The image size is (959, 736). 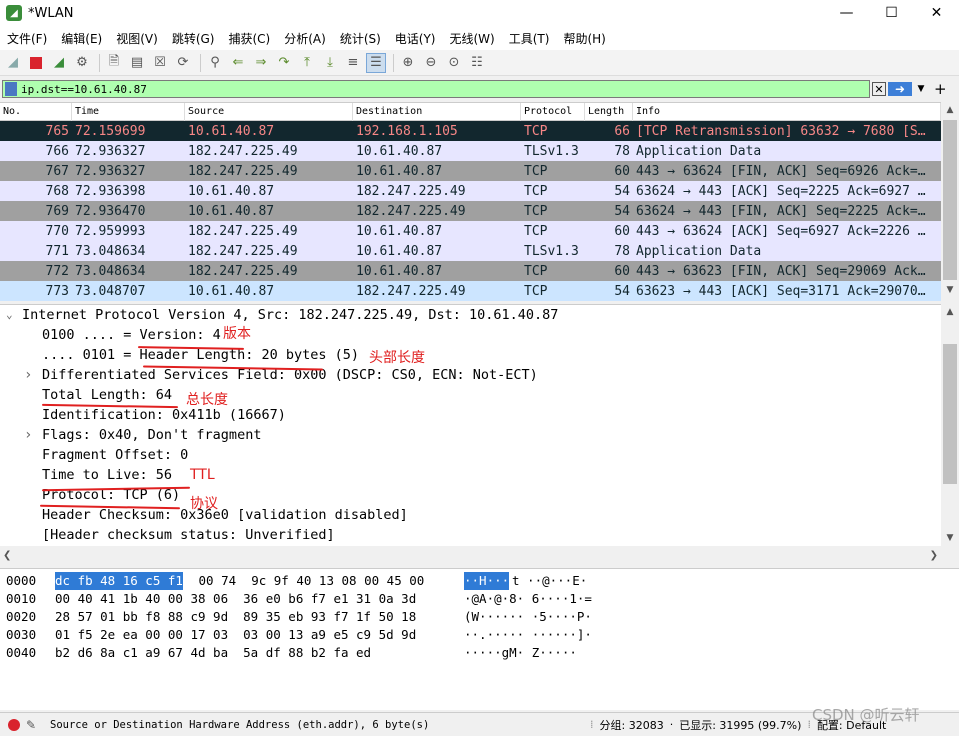 What do you see at coordinates (11, 89) in the screenshot?
I see `bookmark-icon` at bounding box center [11, 89].